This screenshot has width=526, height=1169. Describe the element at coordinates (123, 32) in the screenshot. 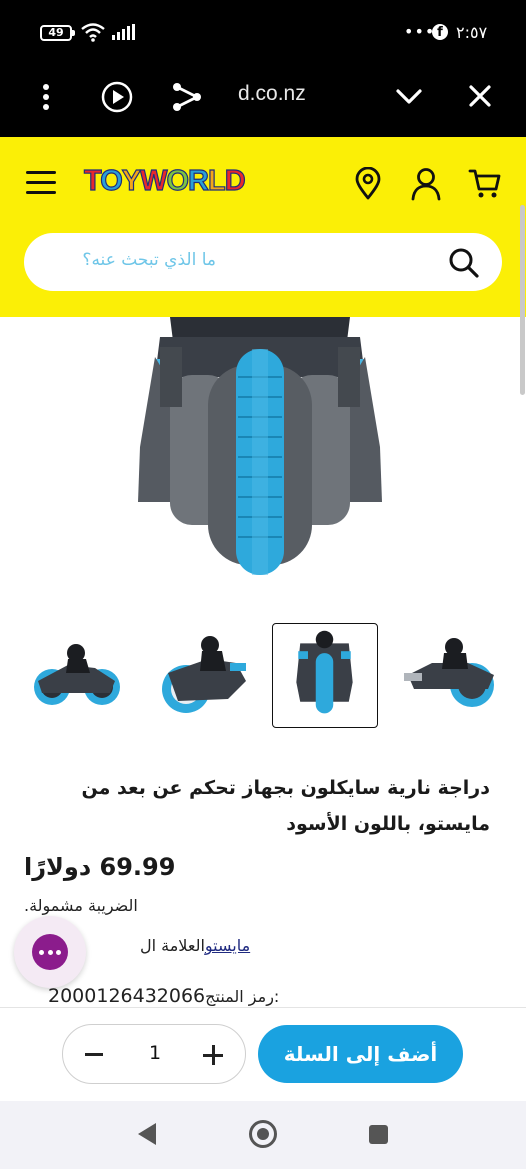

I see `signal-icon` at that location.